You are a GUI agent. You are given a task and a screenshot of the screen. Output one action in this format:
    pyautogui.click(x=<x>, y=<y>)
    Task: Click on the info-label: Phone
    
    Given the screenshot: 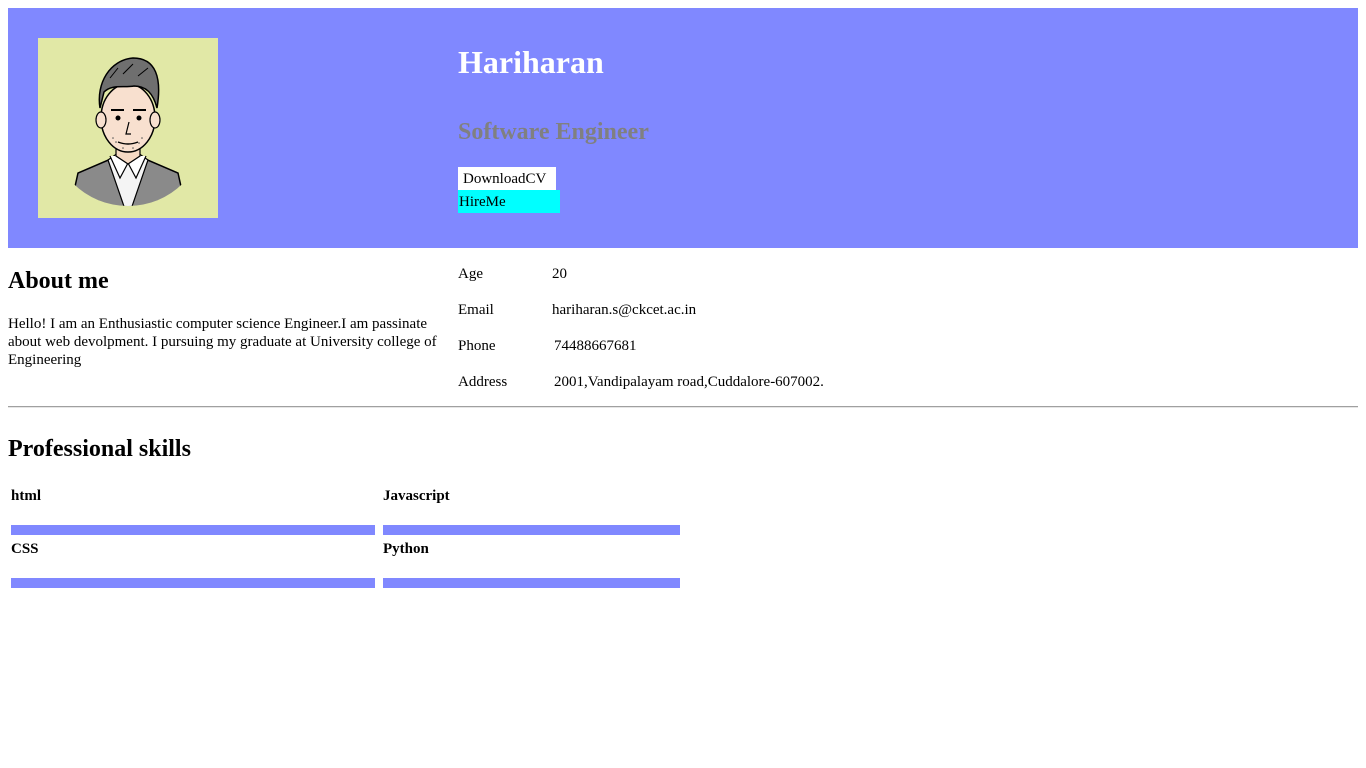 What is the action you would take?
    pyautogui.click(x=477, y=346)
    